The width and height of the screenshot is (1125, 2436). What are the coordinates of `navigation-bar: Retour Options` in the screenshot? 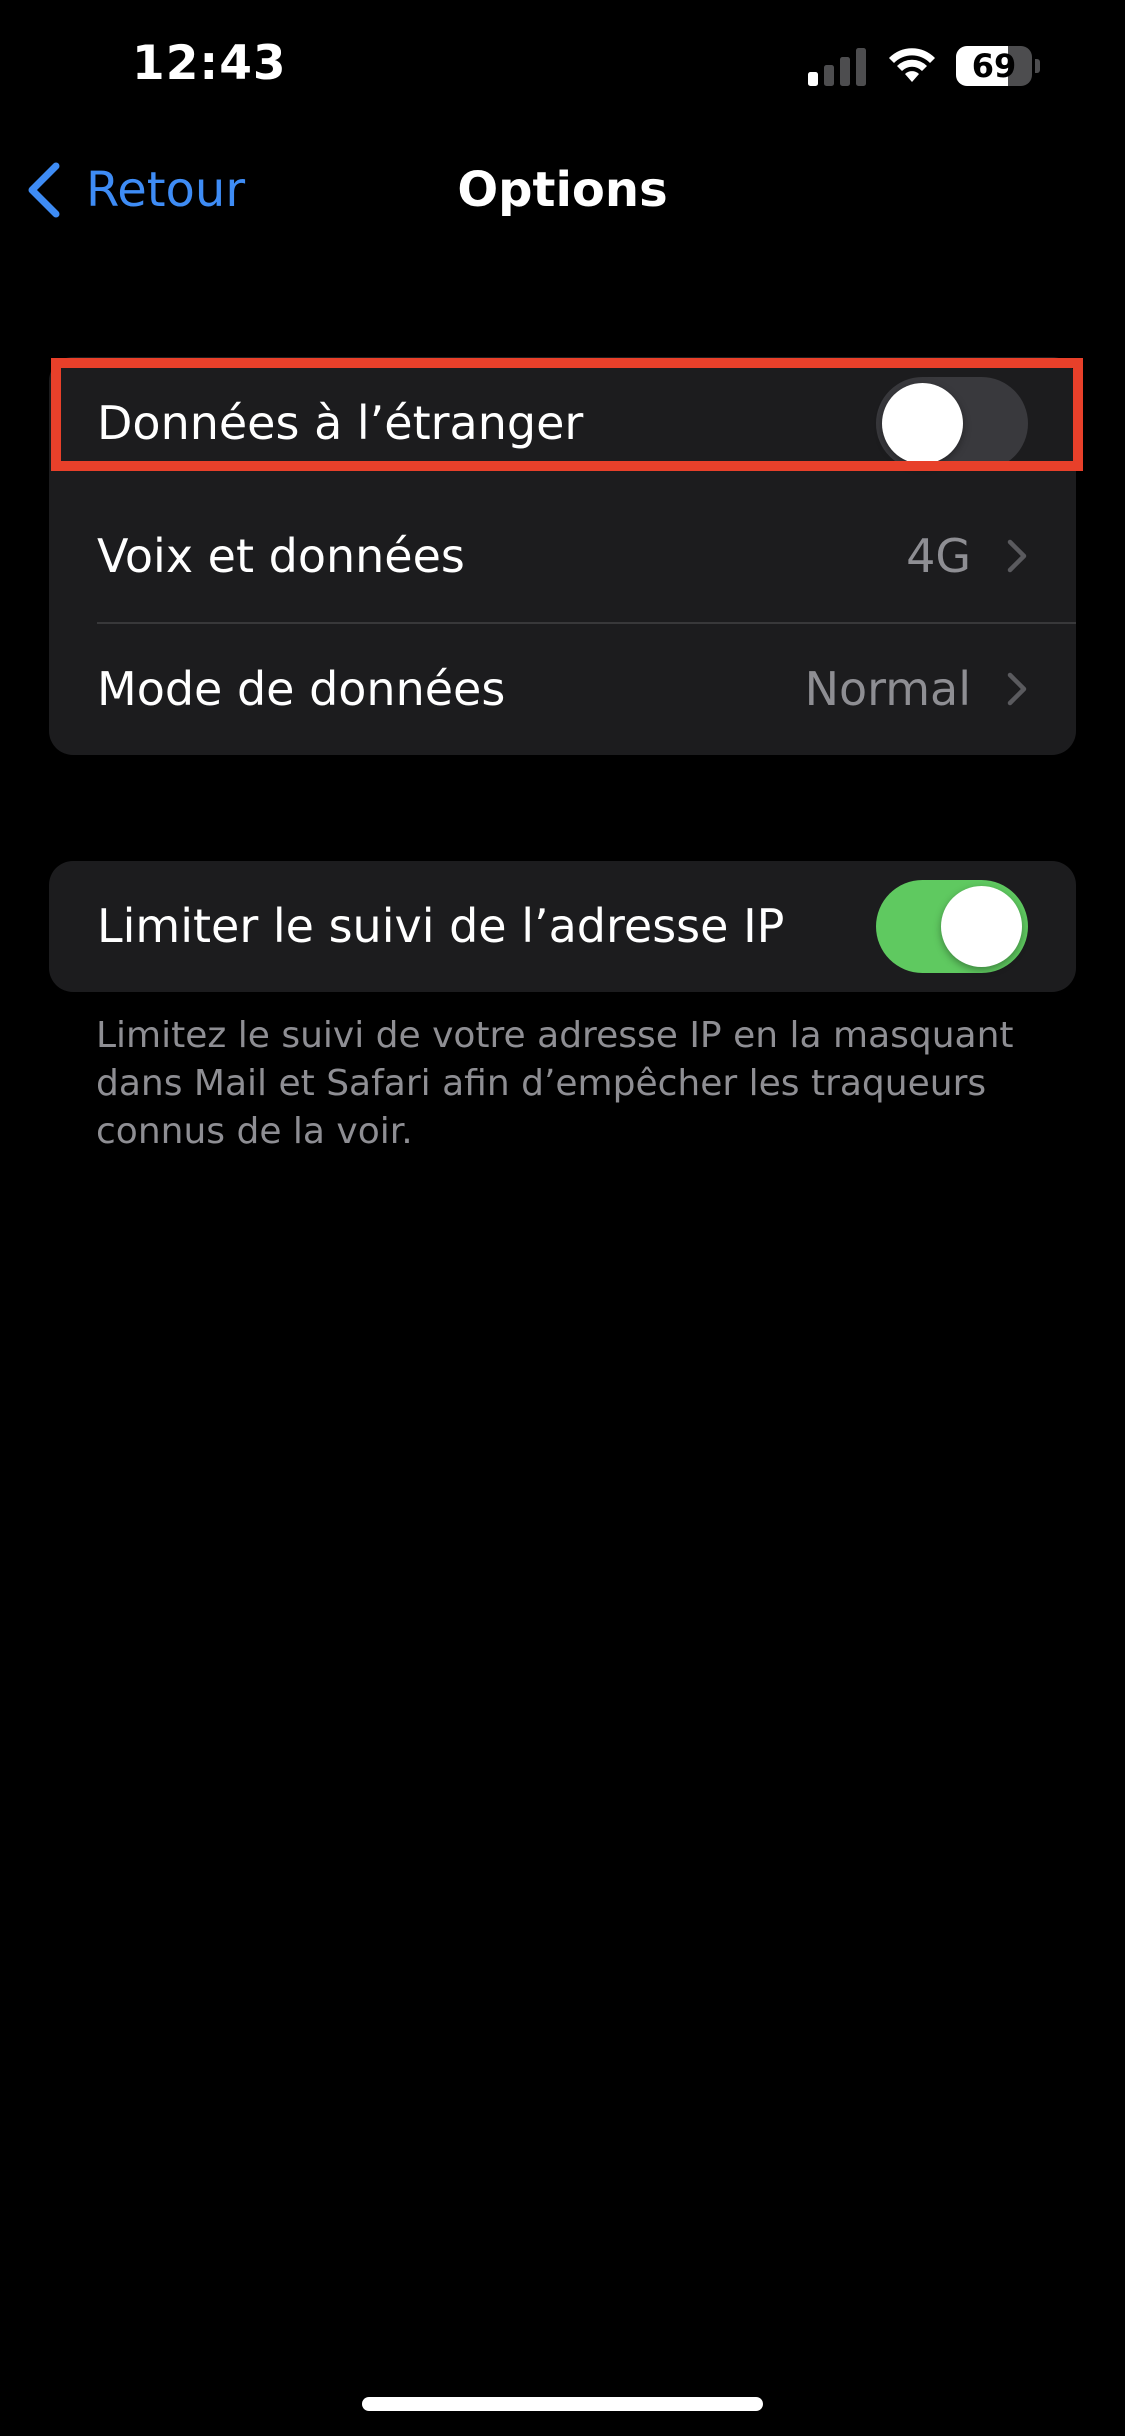 It's located at (562, 190).